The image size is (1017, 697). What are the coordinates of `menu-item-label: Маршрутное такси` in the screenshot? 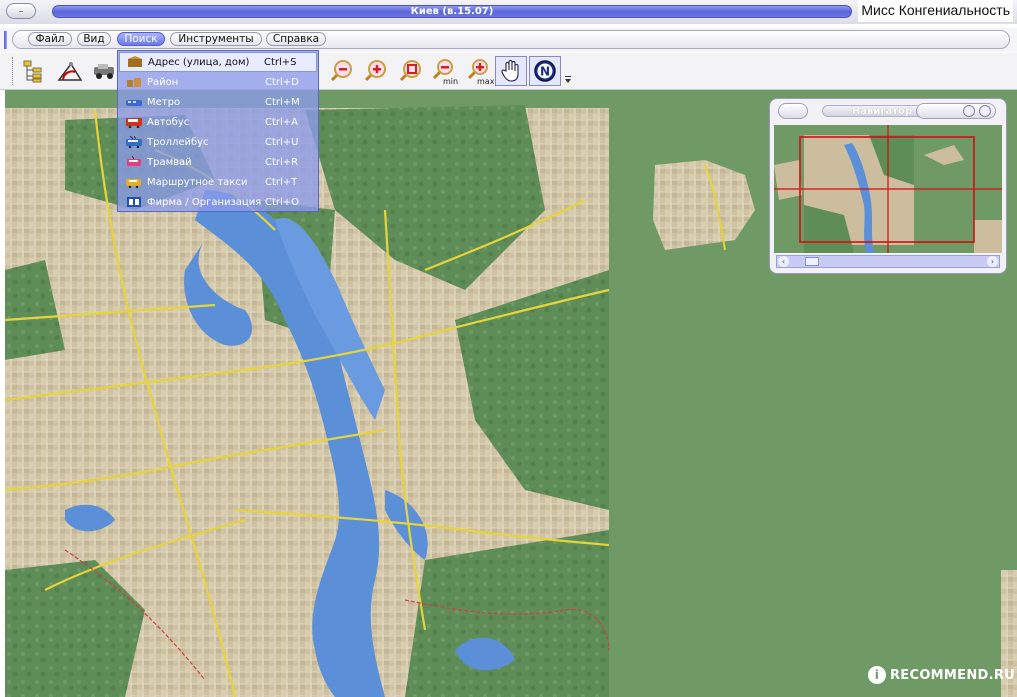 It's located at (197, 182).